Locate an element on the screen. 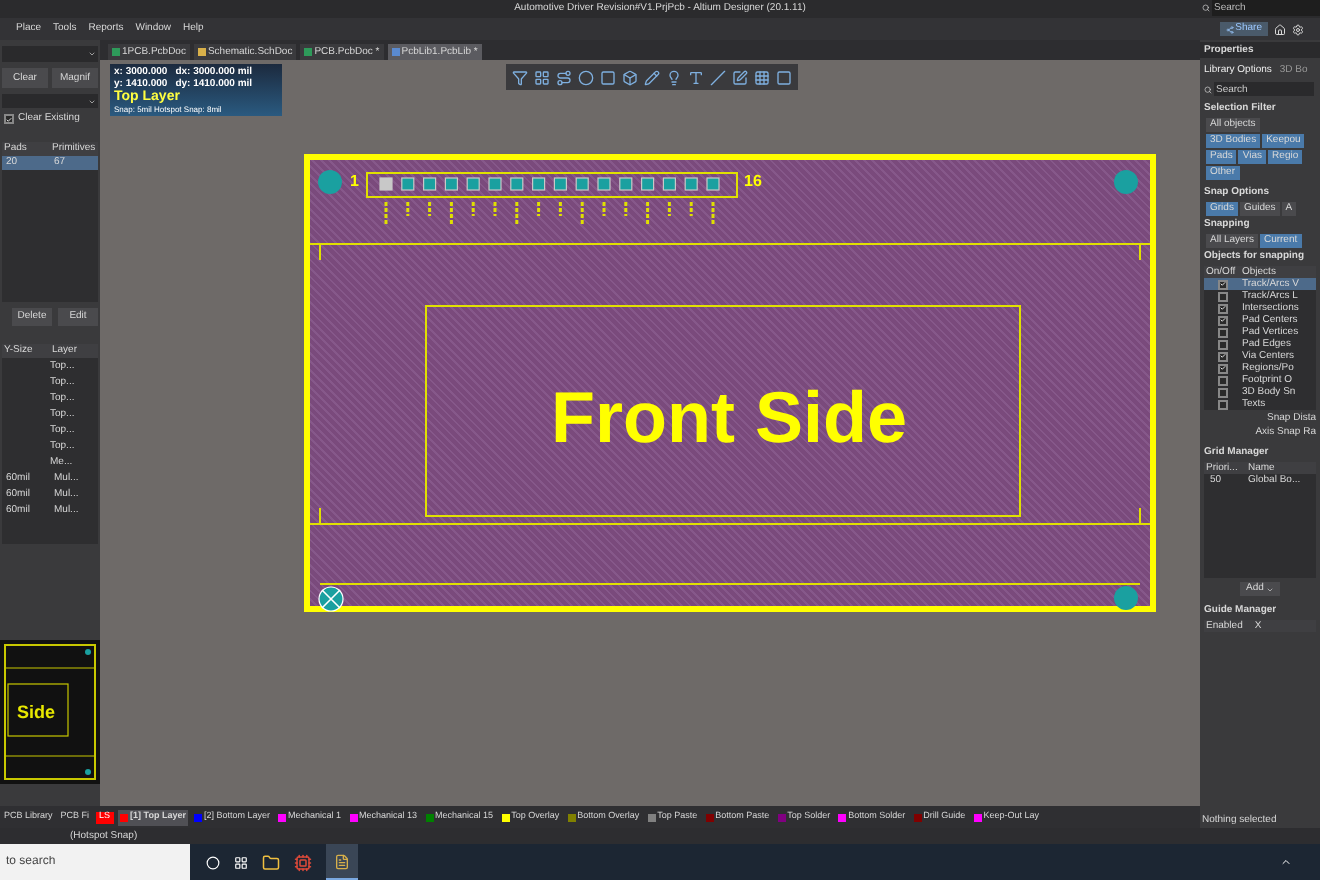 The height and width of the screenshot is (880, 1320). text-icon is located at coordinates (696, 77).